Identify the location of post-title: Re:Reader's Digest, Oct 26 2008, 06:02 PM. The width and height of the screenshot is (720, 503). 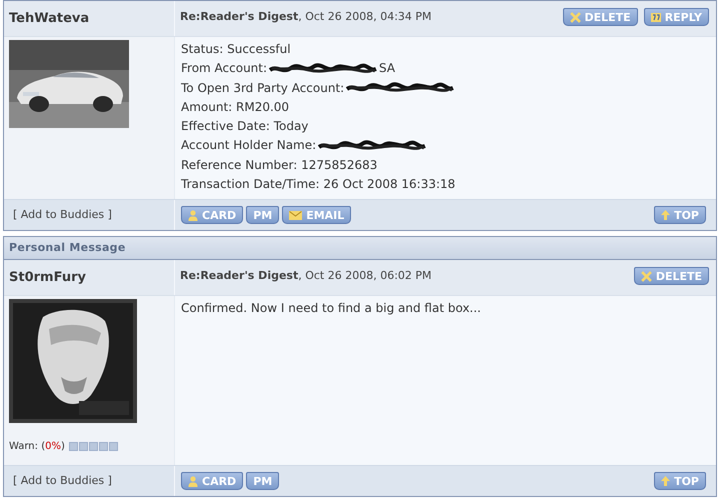
(306, 276).